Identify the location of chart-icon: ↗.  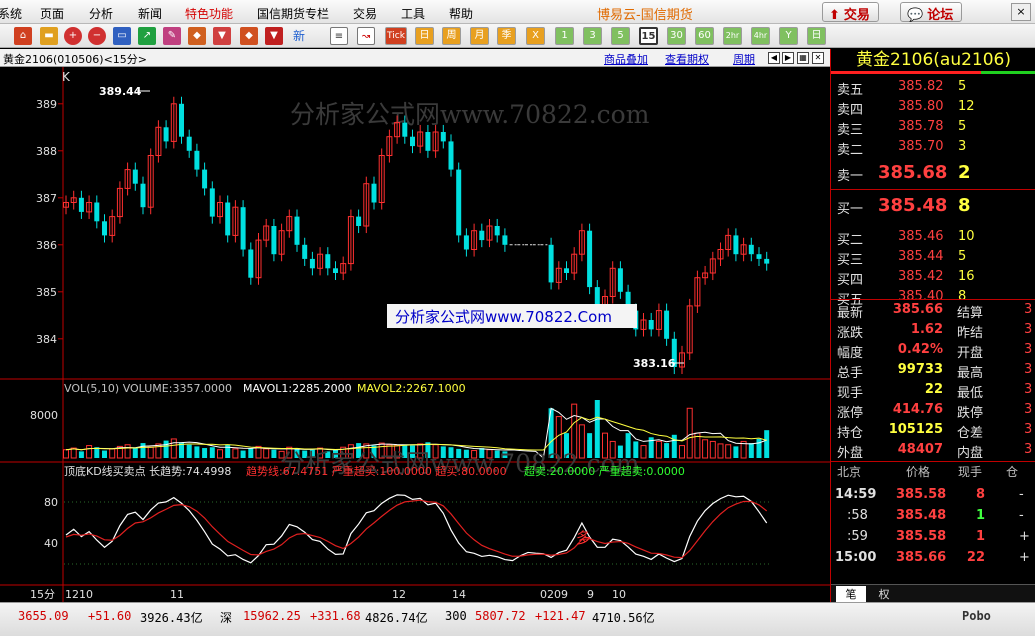
(147, 36).